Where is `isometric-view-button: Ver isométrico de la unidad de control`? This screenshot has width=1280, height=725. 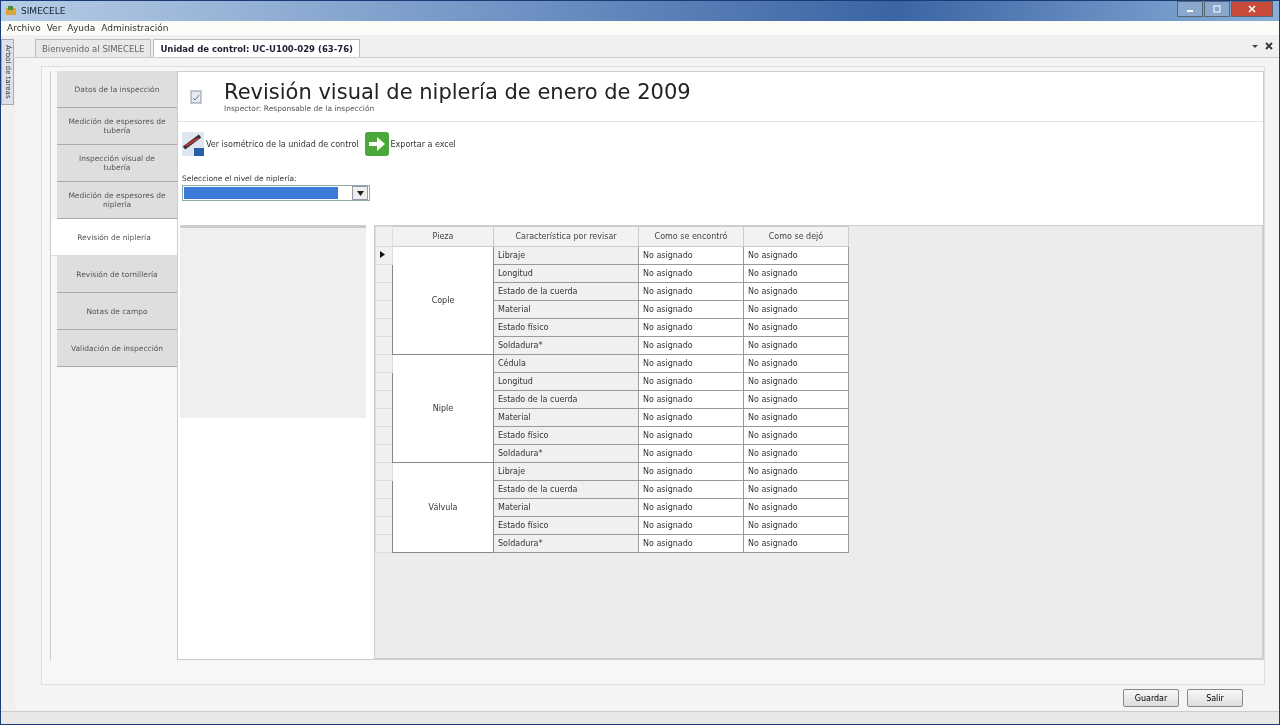 isometric-view-button: Ver isométrico de la unidad de control is located at coordinates (270, 144).